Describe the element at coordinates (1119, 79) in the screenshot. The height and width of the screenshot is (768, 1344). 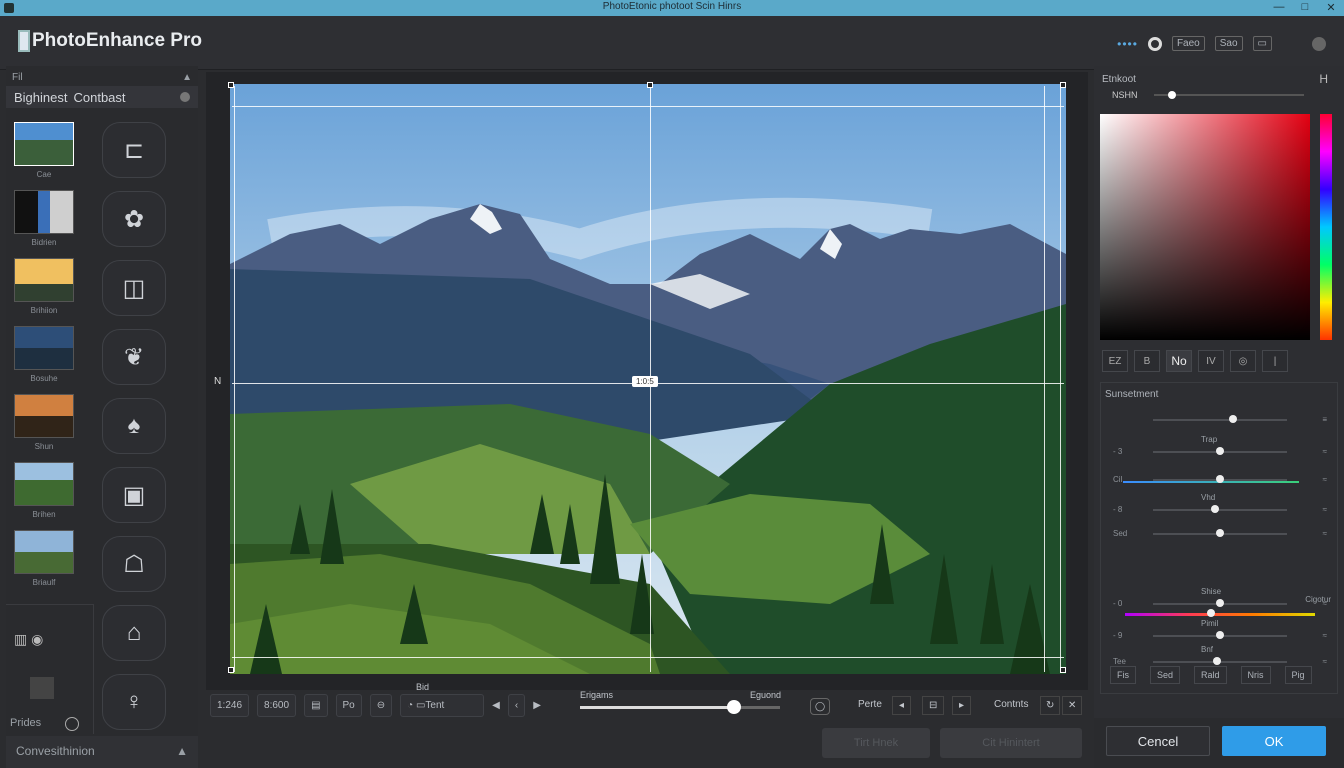
I see `right-panel-title: Etnkoot` at that location.